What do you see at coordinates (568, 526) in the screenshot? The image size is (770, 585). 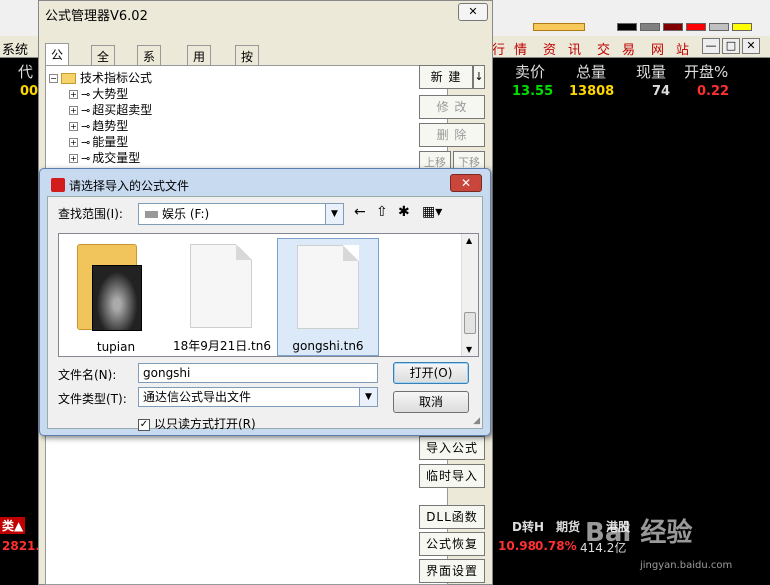 I see `bottom-tab: 期货` at bounding box center [568, 526].